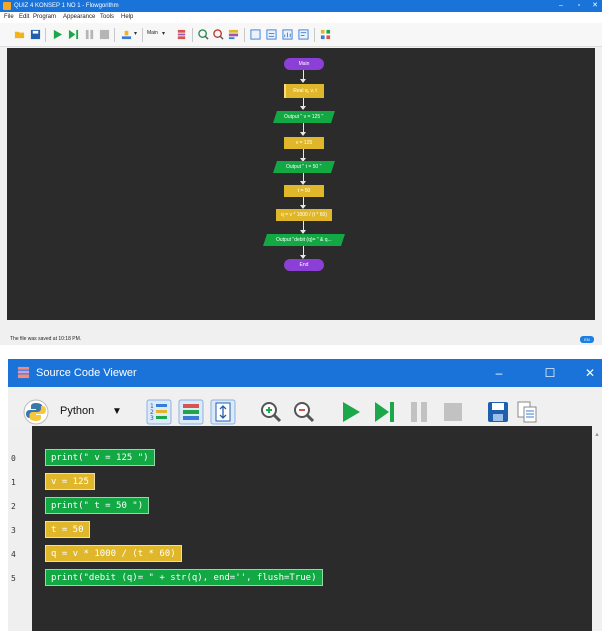 Image resolution: width=602 pixels, height=631 pixels. What do you see at coordinates (20, 528) in the screenshot?
I see `line-number-gutter: 0 1 2 3 4 5` at bounding box center [20, 528].